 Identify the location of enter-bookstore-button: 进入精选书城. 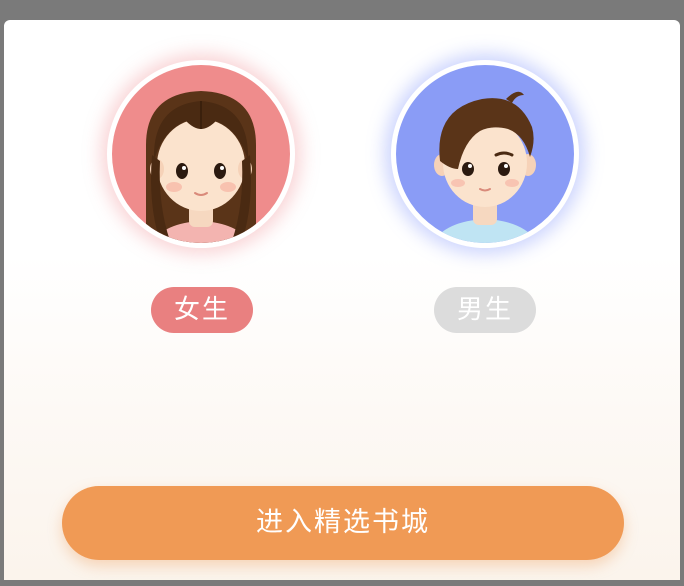
(343, 523).